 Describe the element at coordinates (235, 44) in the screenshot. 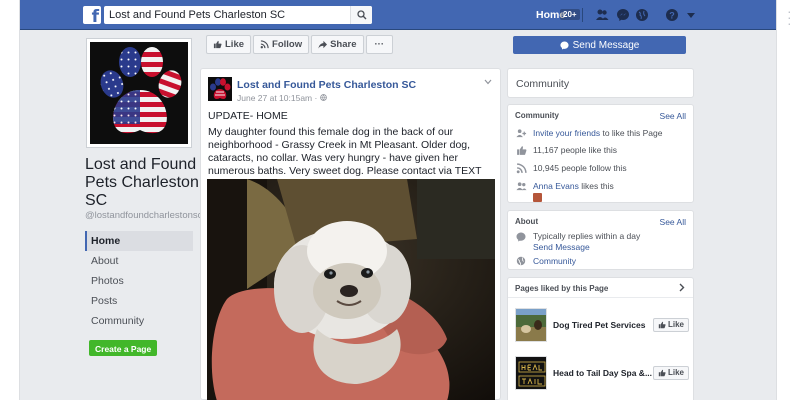

I see `like-page-label: Like` at that location.